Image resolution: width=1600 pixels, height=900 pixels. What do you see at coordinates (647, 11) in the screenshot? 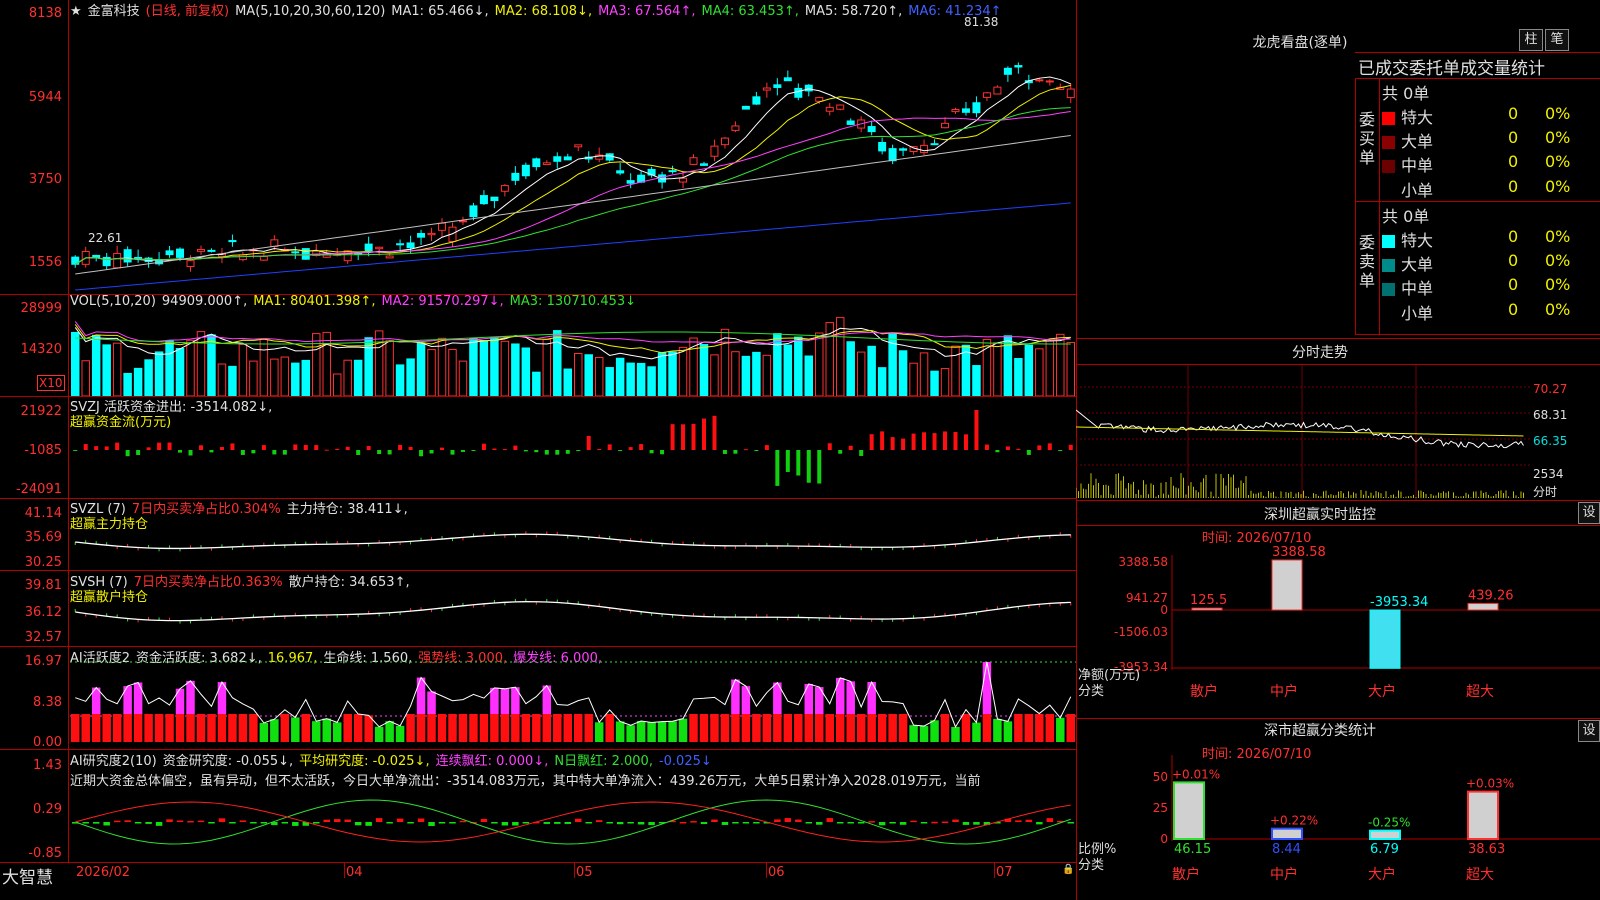
I see `ma3-value: MA3: 67.564↑,` at bounding box center [647, 11].